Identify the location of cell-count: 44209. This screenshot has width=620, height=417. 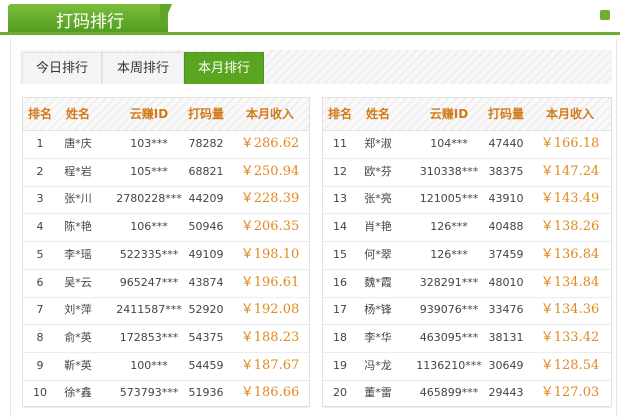
(206, 199).